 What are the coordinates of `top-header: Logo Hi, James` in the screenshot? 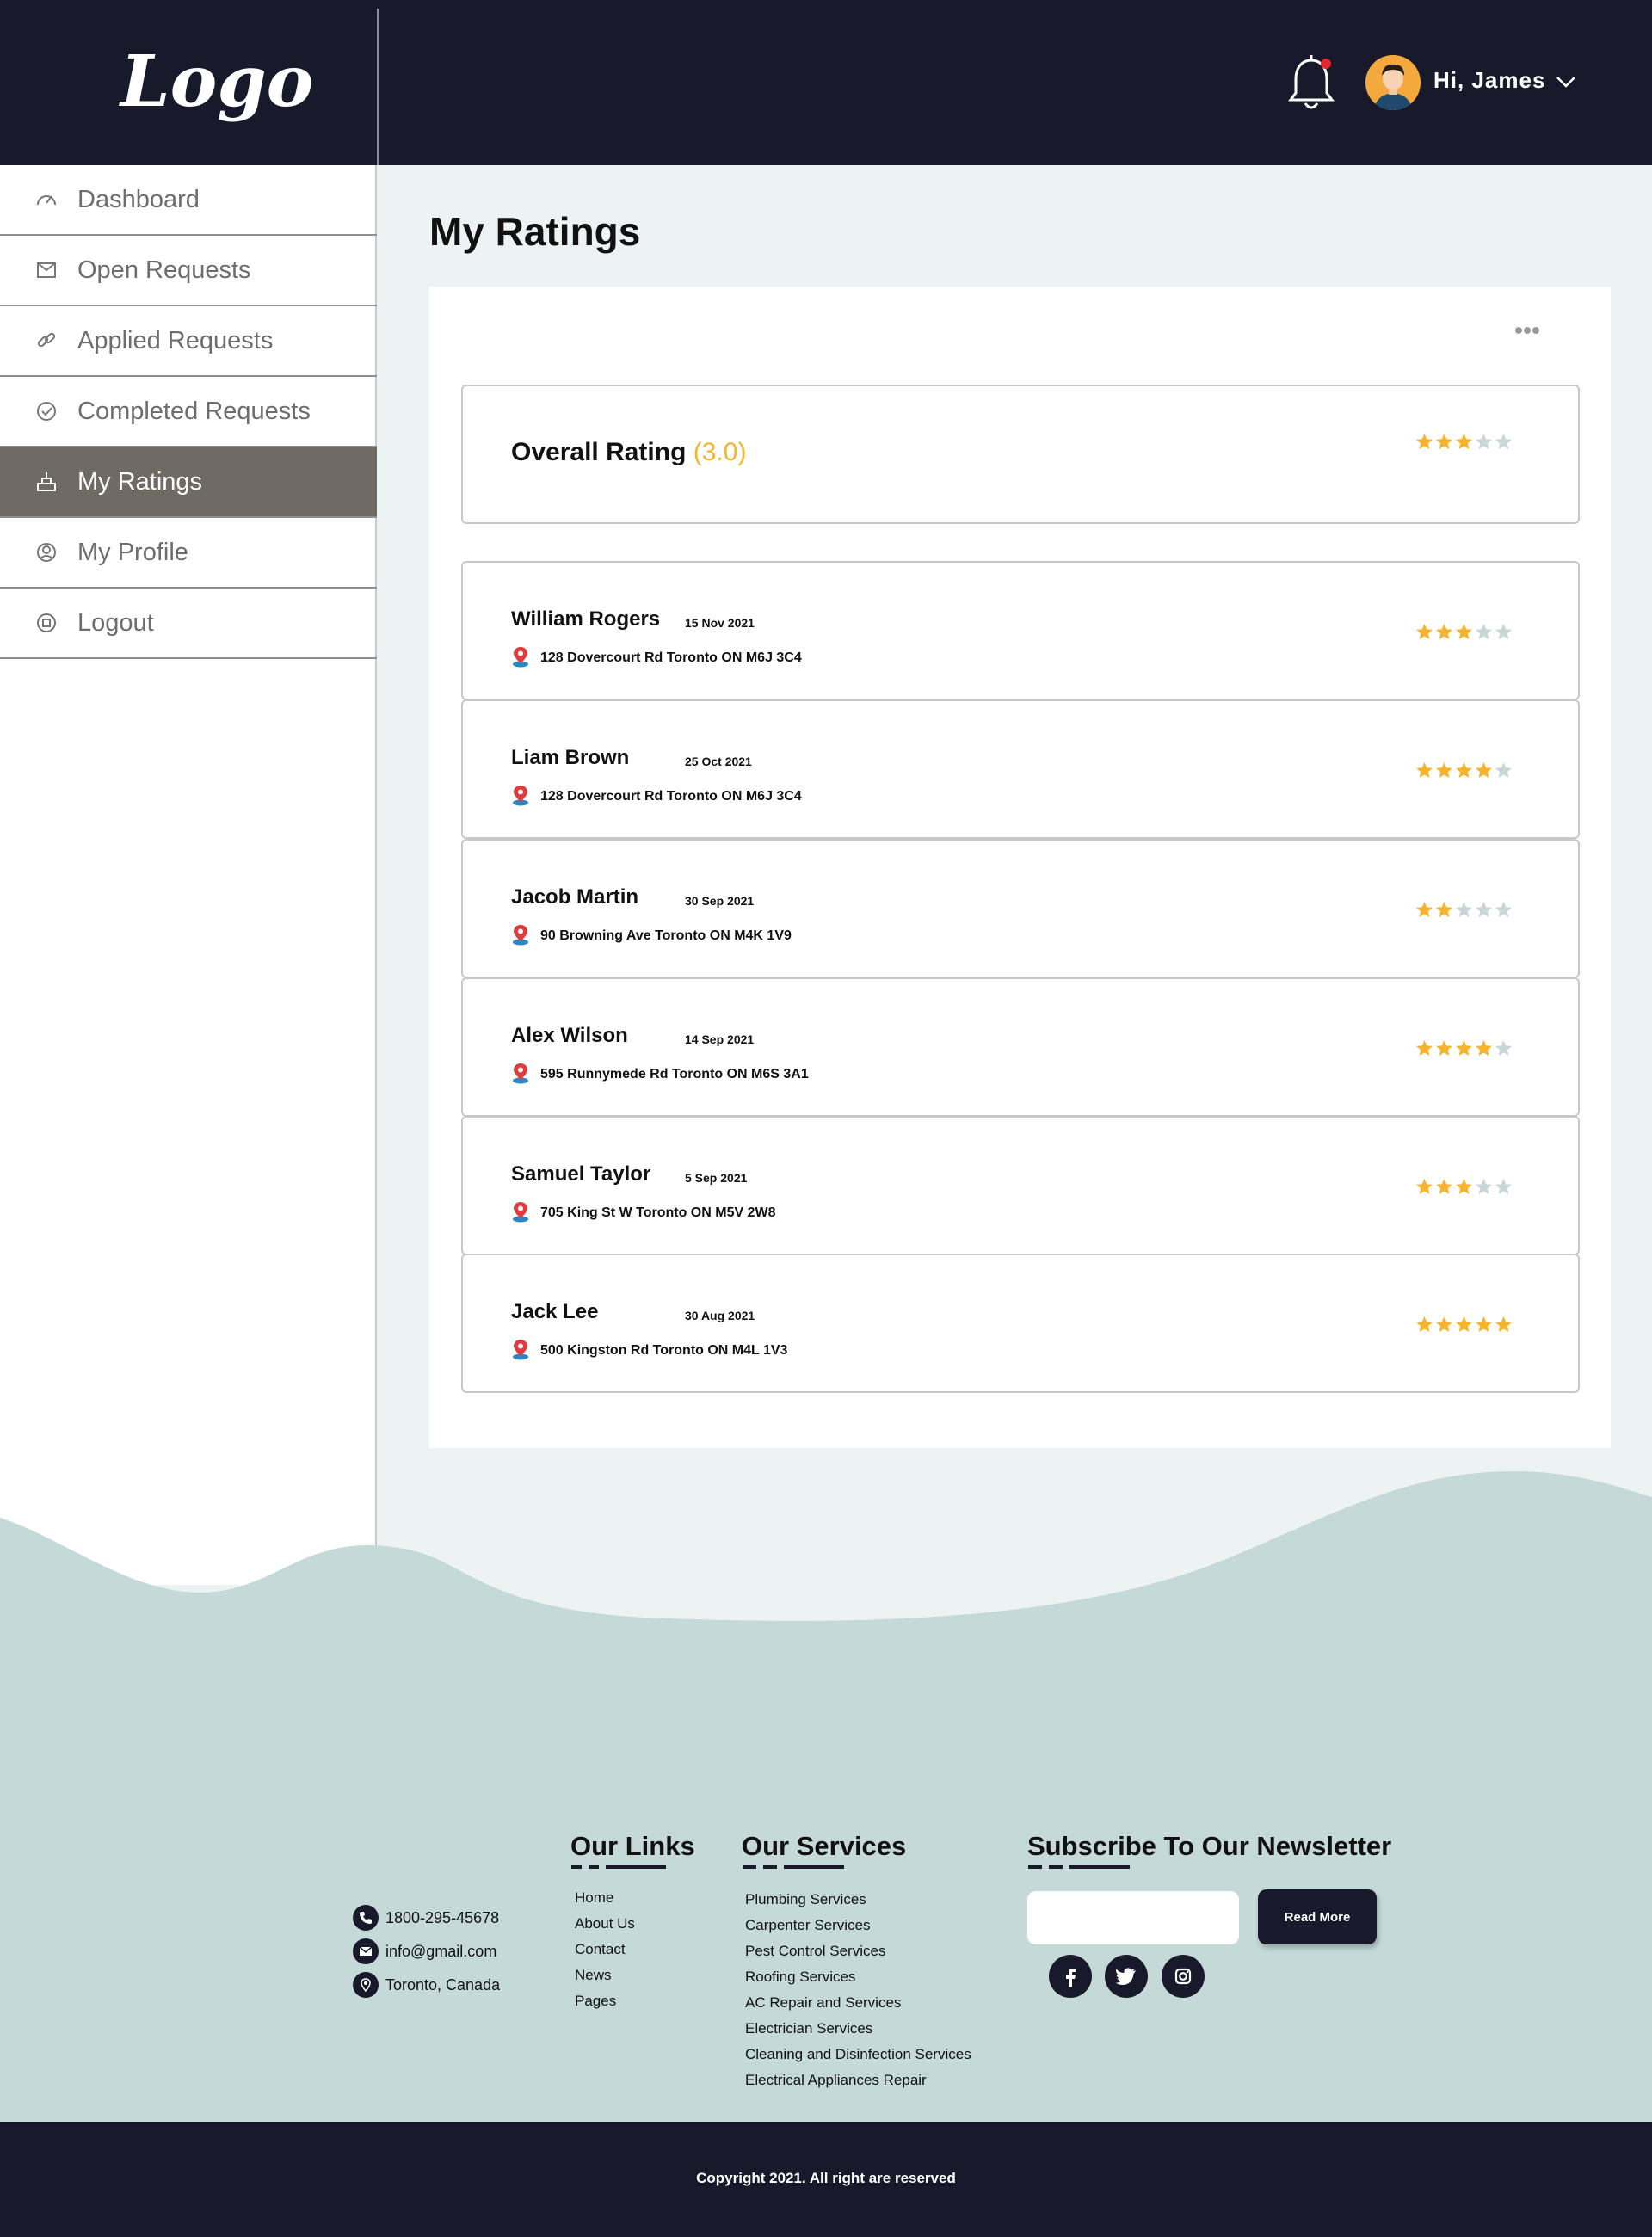 It's located at (826, 83).